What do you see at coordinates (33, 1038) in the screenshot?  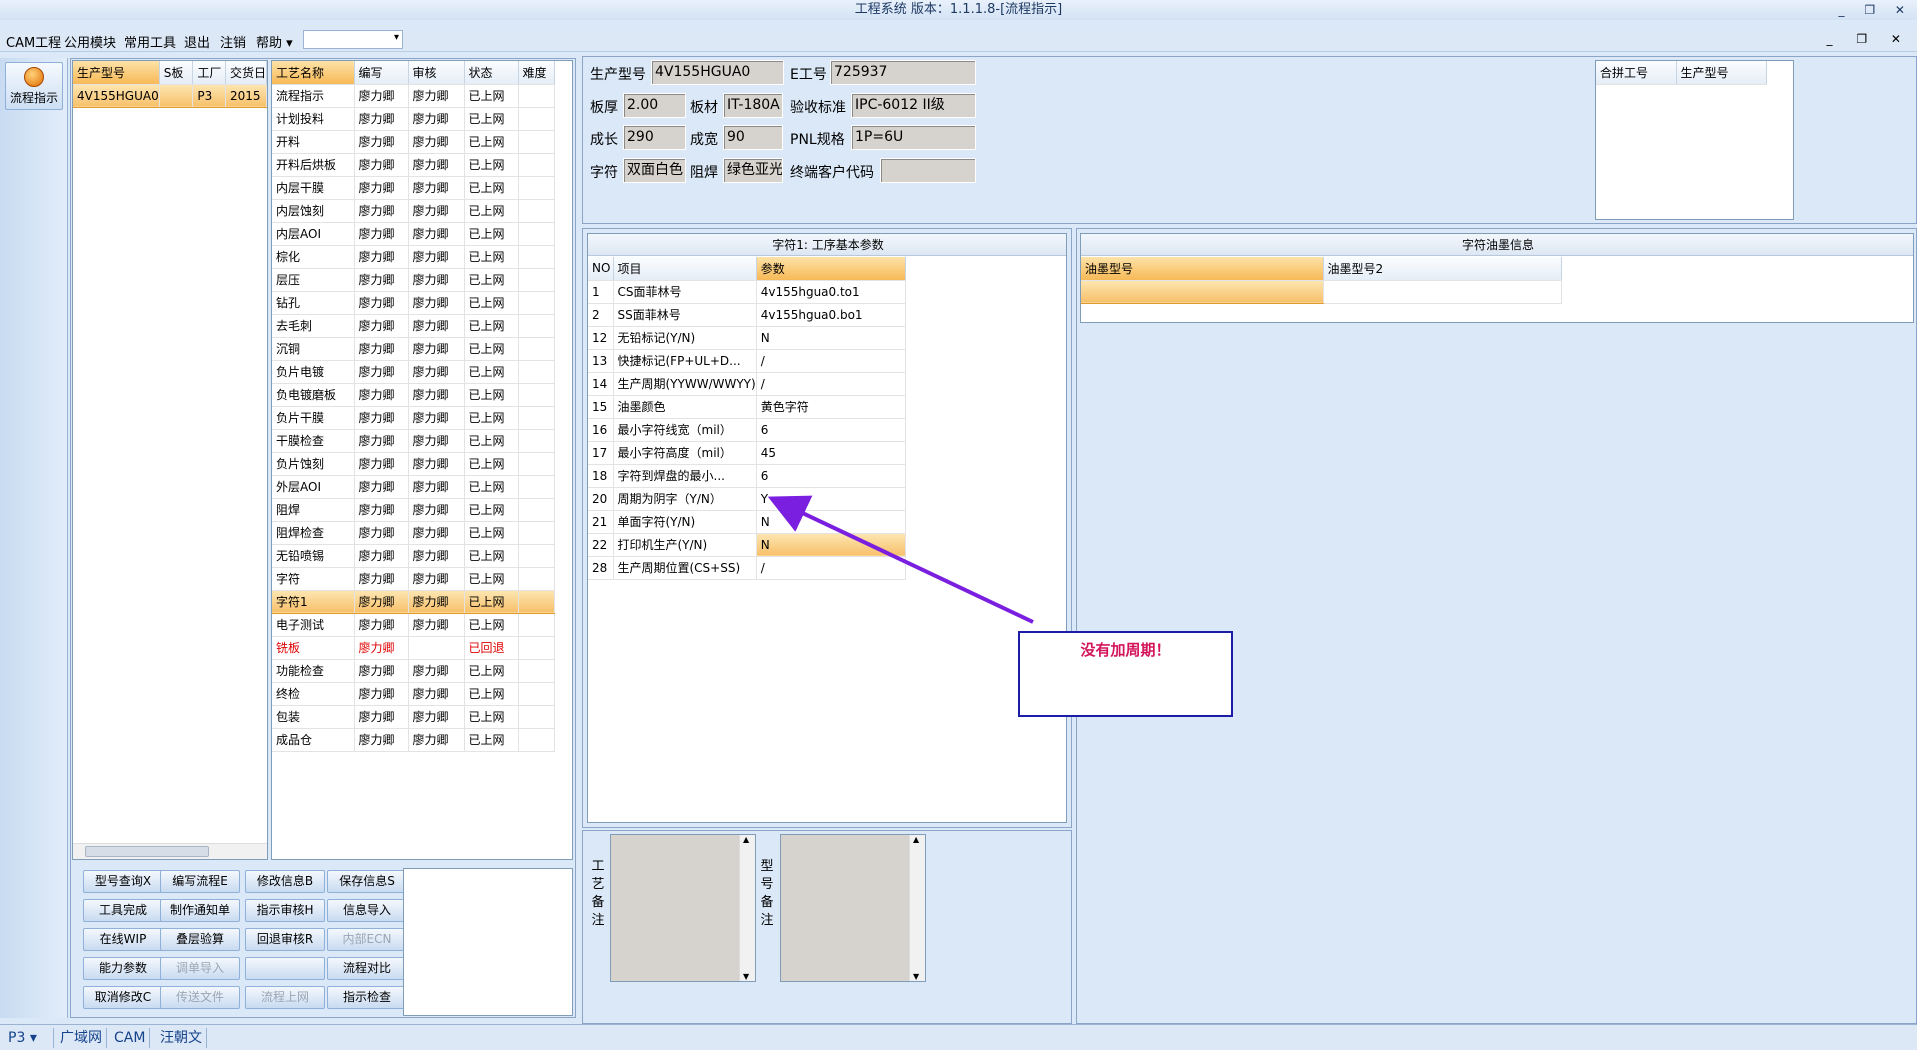 I see `chevron-down-icon: ▾` at bounding box center [33, 1038].